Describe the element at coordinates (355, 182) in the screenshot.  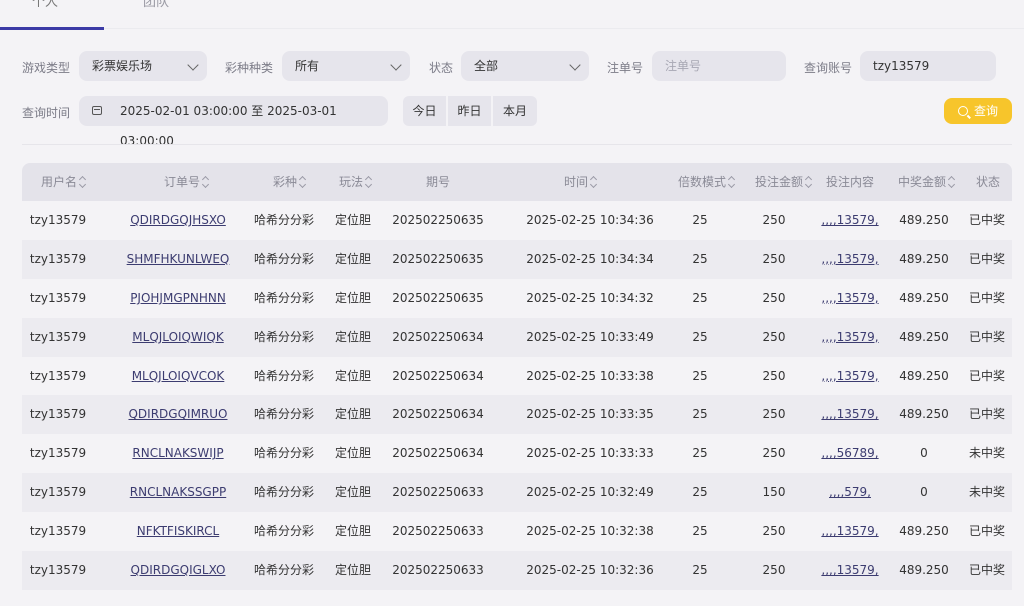
I see `col-play: 玩法` at that location.